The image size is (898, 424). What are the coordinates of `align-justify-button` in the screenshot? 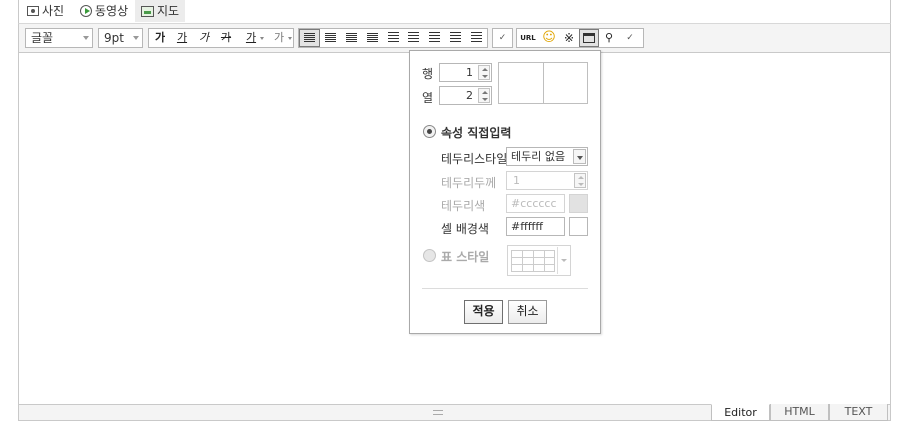 It's located at (372, 38).